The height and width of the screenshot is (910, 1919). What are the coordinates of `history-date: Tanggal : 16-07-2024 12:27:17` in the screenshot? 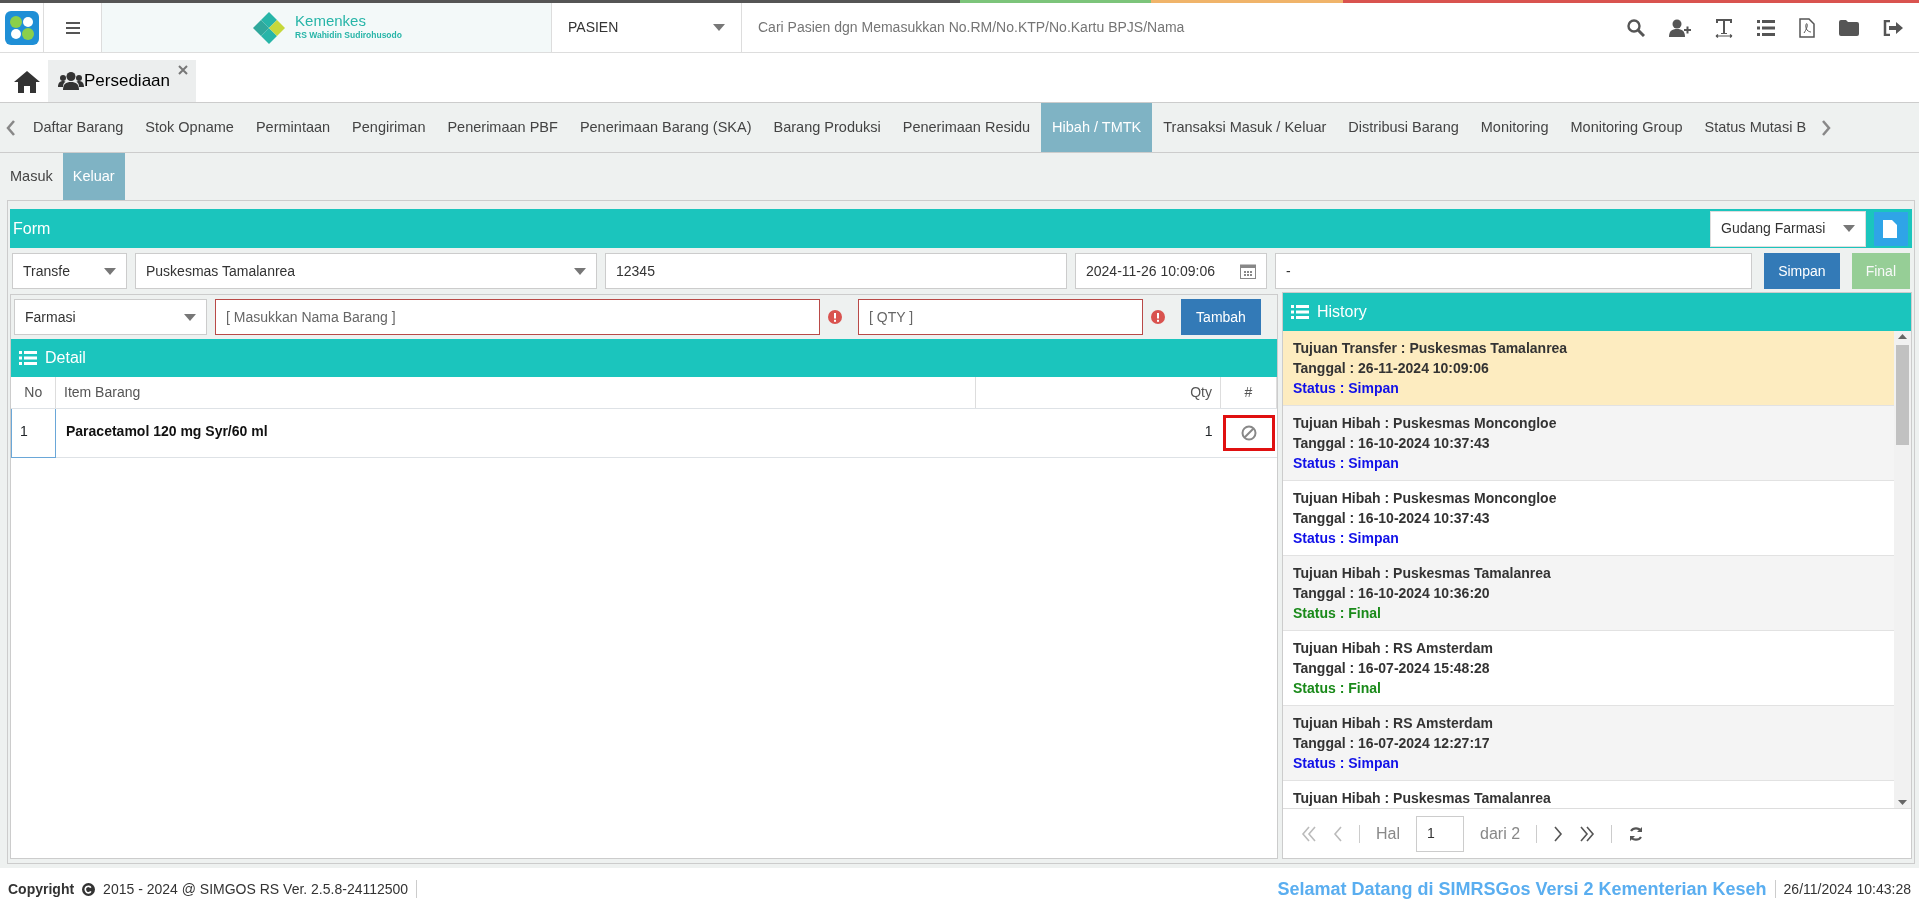 It's located at (1392, 744).